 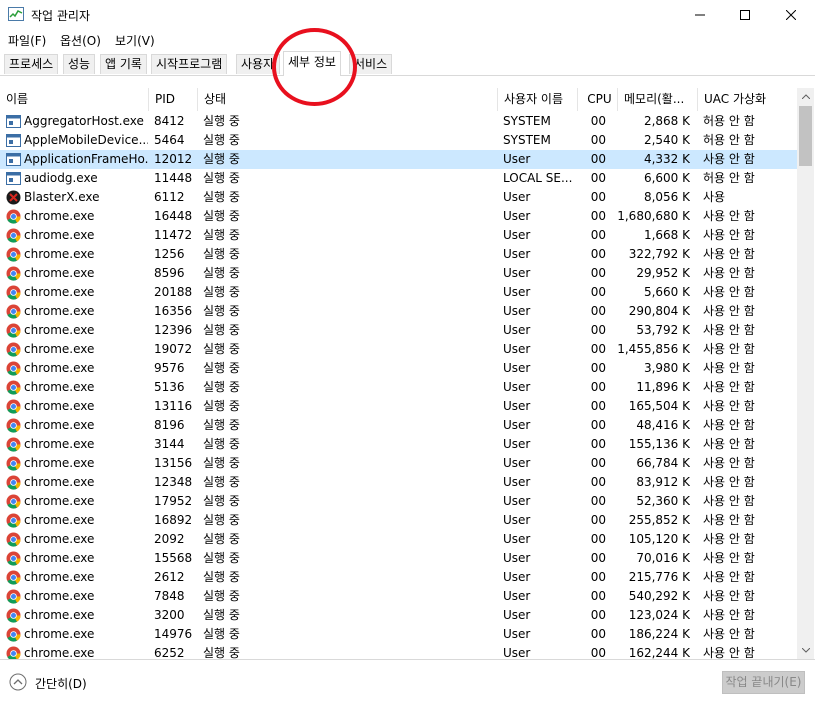 What do you see at coordinates (398, 577) in the screenshot?
I see `table-row: chrome.exe 2612 실행 중 User 00 215,776 K 사용 안 함` at bounding box center [398, 577].